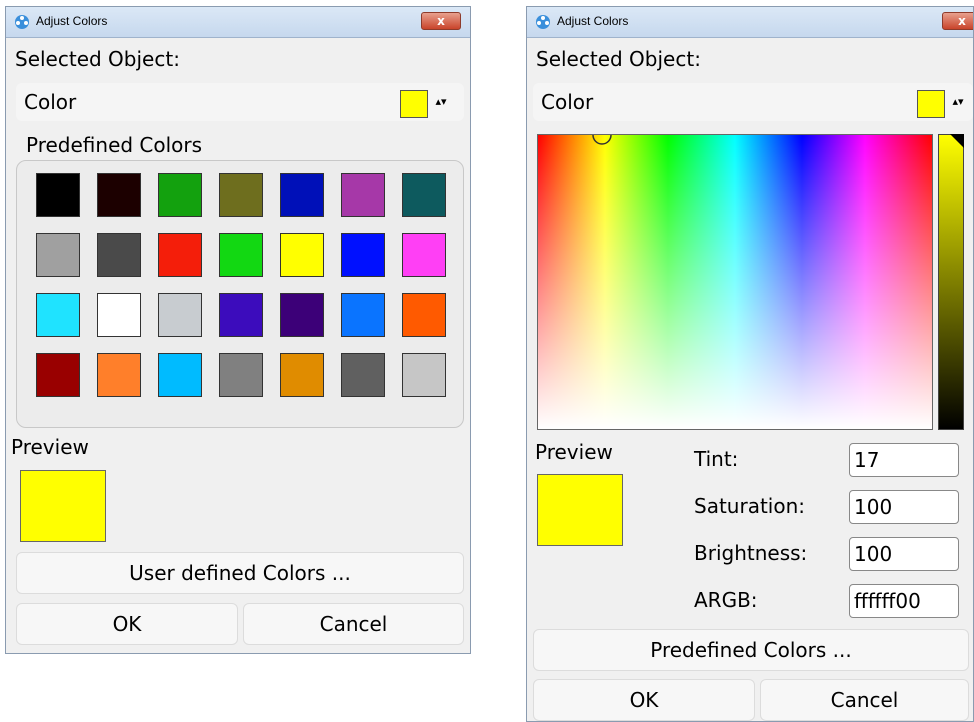  What do you see at coordinates (904, 601) in the screenshot?
I see `field-input-3: ffffff00` at bounding box center [904, 601].